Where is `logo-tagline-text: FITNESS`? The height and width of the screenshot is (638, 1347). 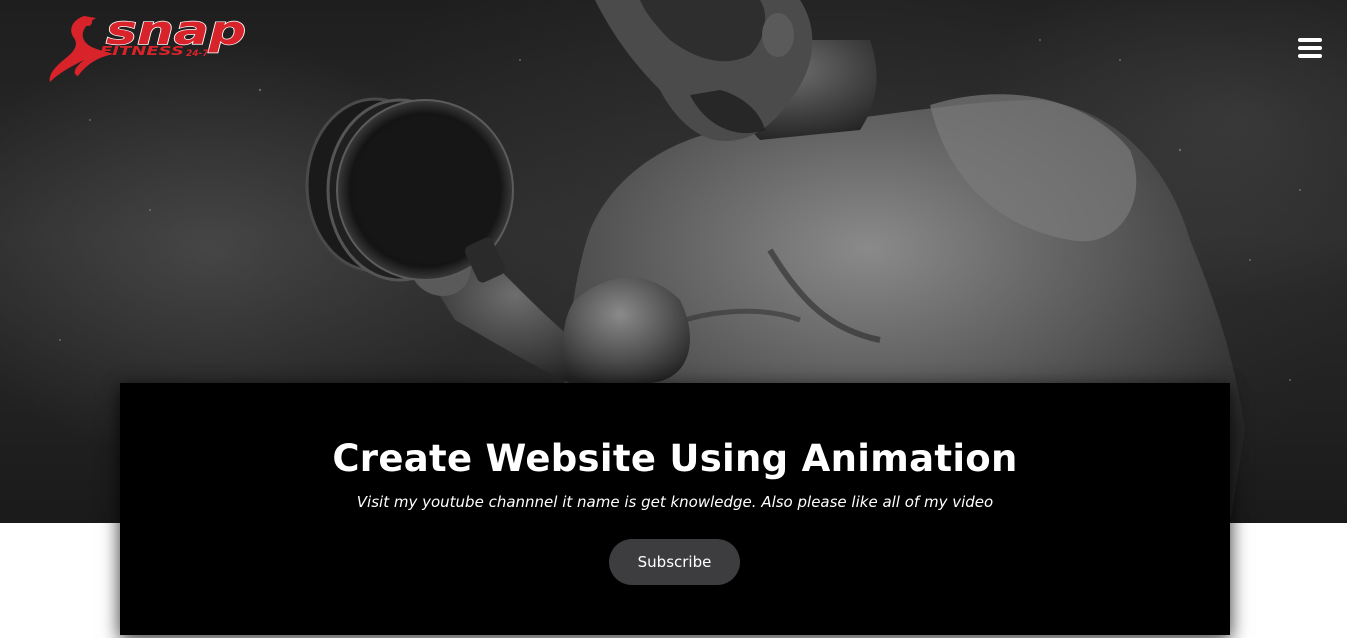 logo-tagline-text: FITNESS is located at coordinates (142, 51).